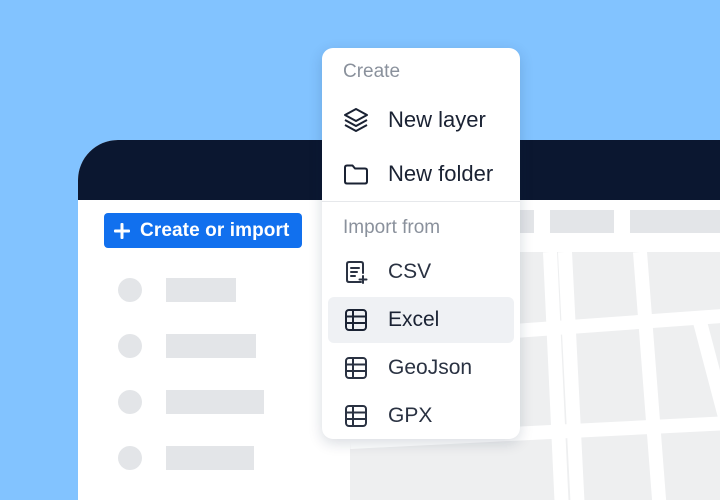 This screenshot has height=500, width=720. What do you see at coordinates (410, 271) in the screenshot?
I see `csv-label: CSV` at bounding box center [410, 271].